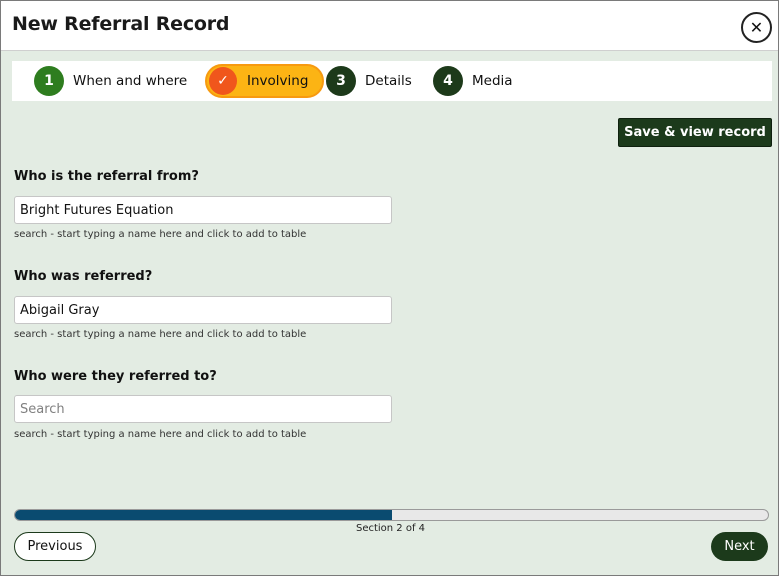 The image size is (779, 576). I want to click on step-number-1: 1, so click(49, 81).